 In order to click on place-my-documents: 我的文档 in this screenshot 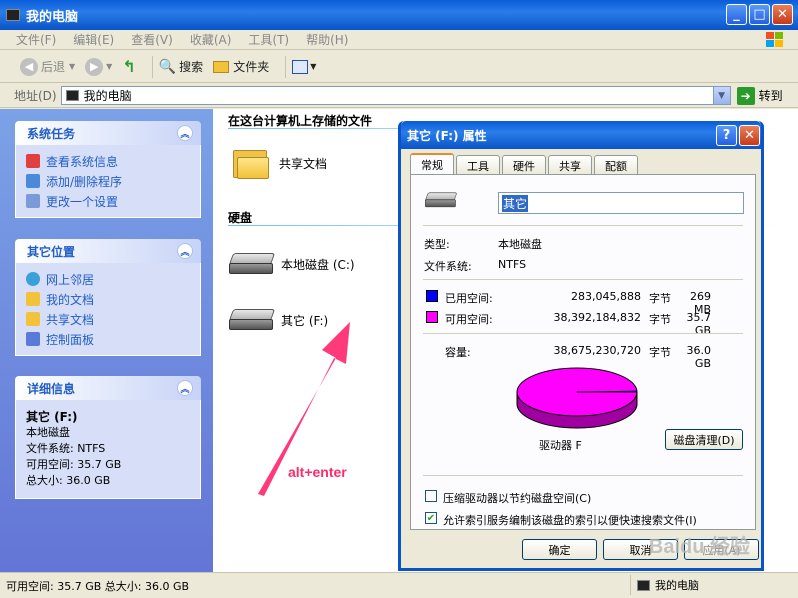, I will do `click(113, 299)`.